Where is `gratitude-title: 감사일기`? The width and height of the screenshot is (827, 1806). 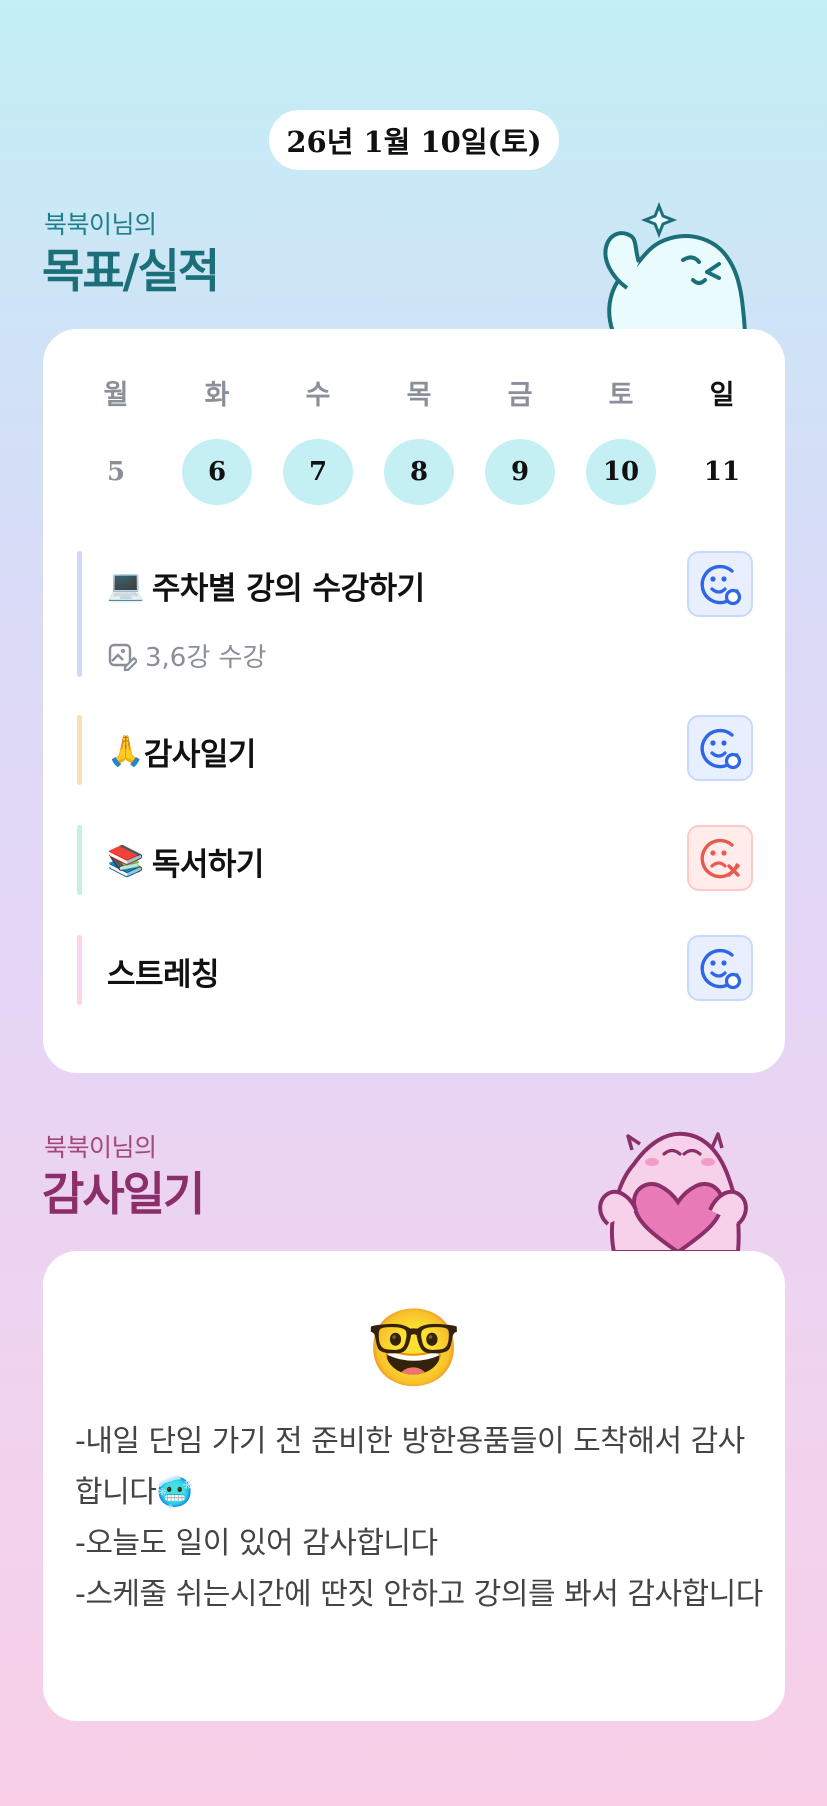
gratitude-title: 감사일기 is located at coordinates (123, 1194).